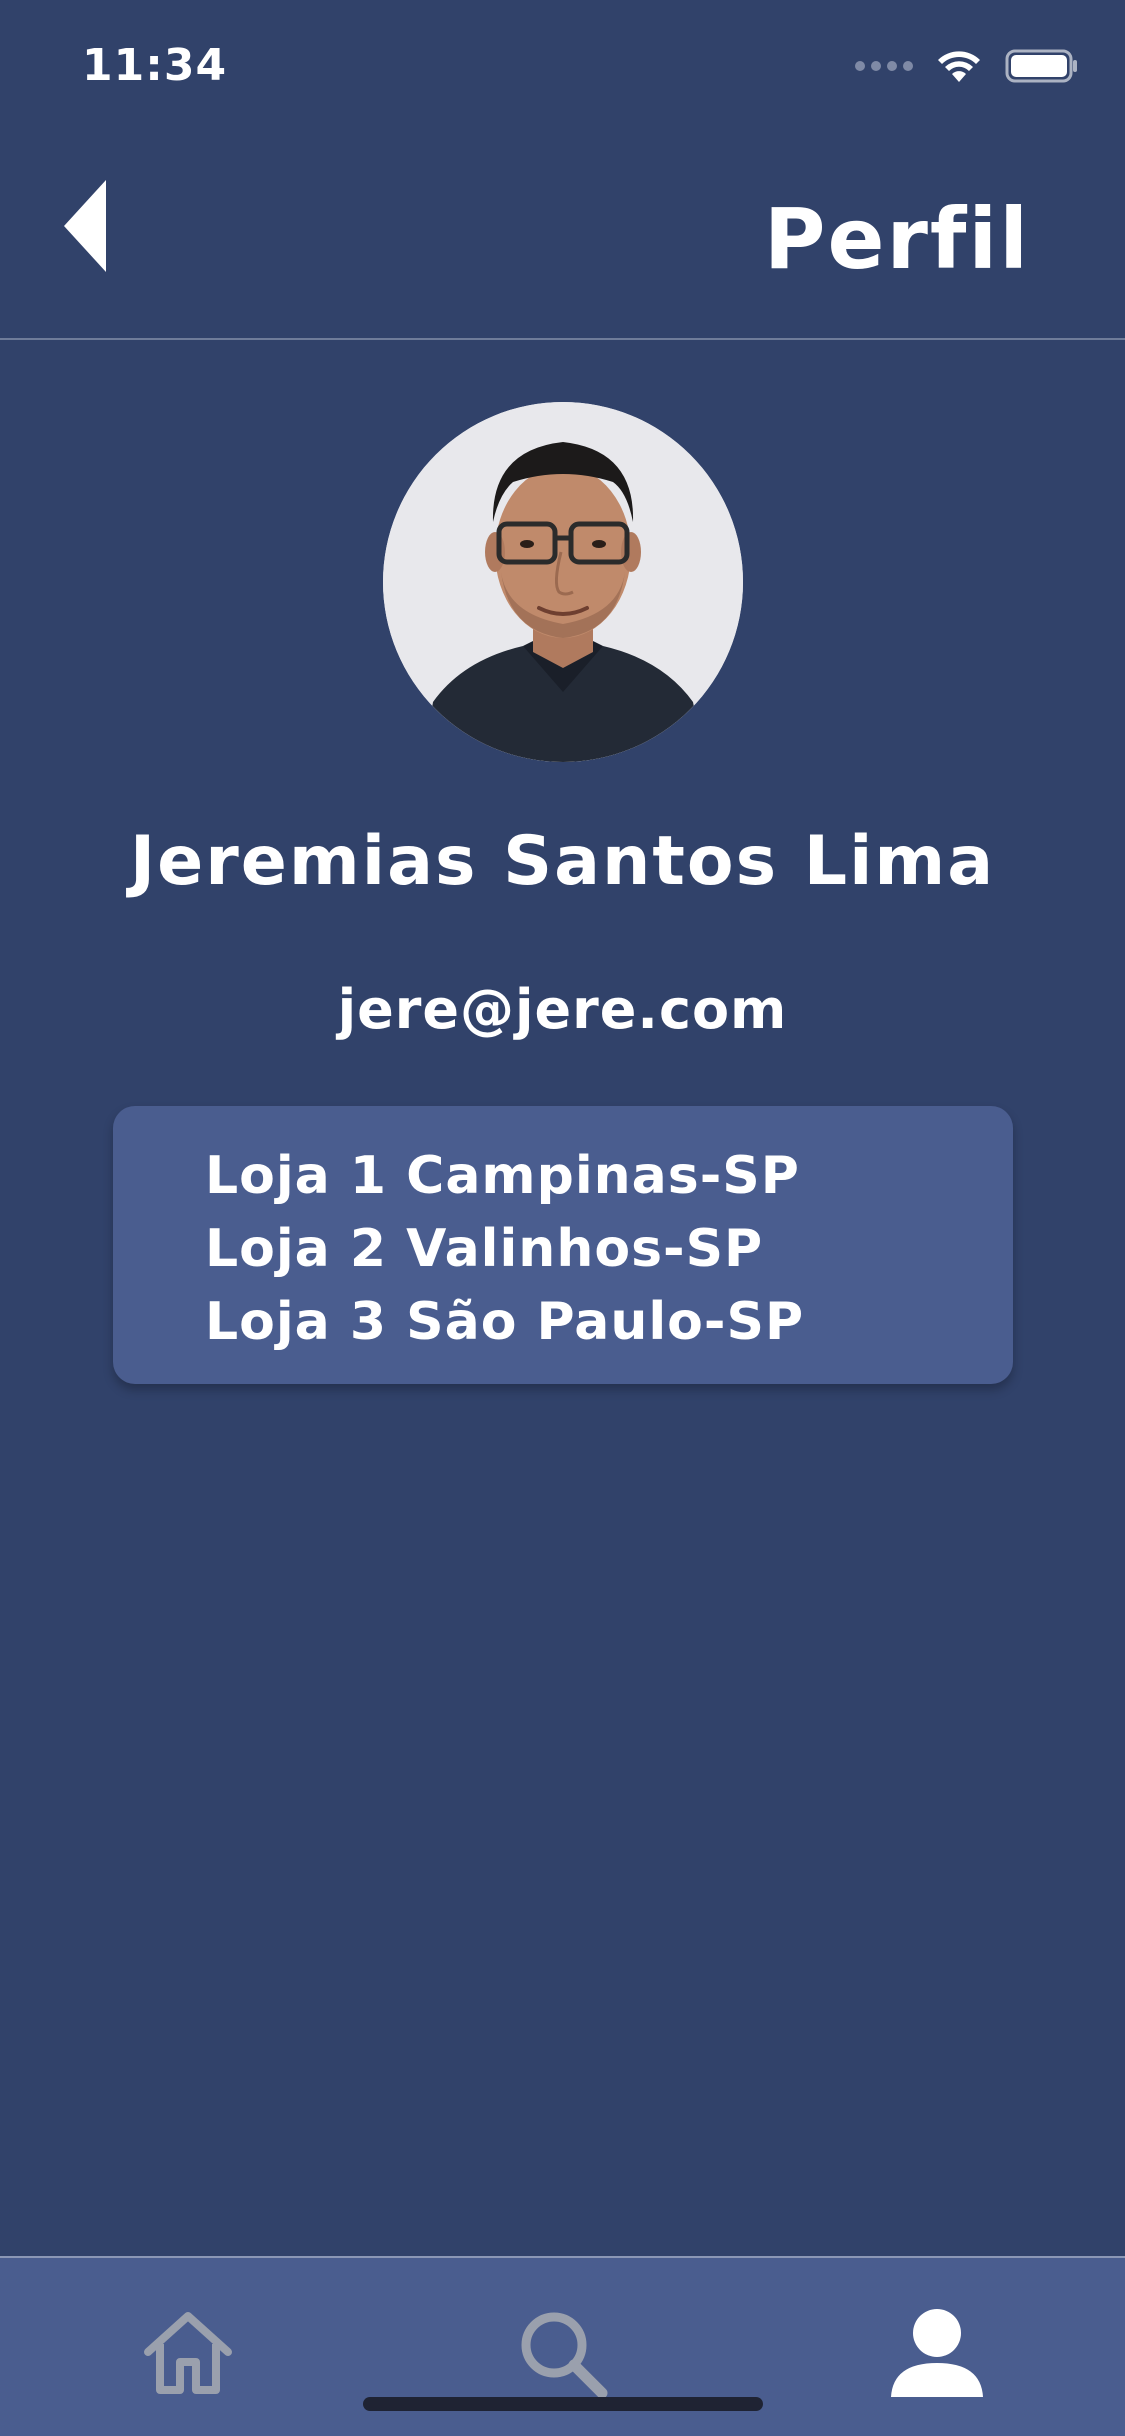  I want to click on wifi-icon, so click(959, 66).